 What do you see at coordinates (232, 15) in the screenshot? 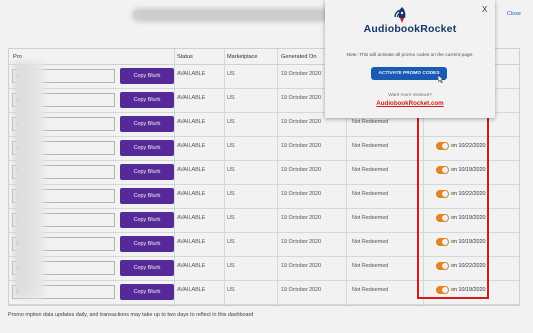
I see `header-redacted` at bounding box center [232, 15].